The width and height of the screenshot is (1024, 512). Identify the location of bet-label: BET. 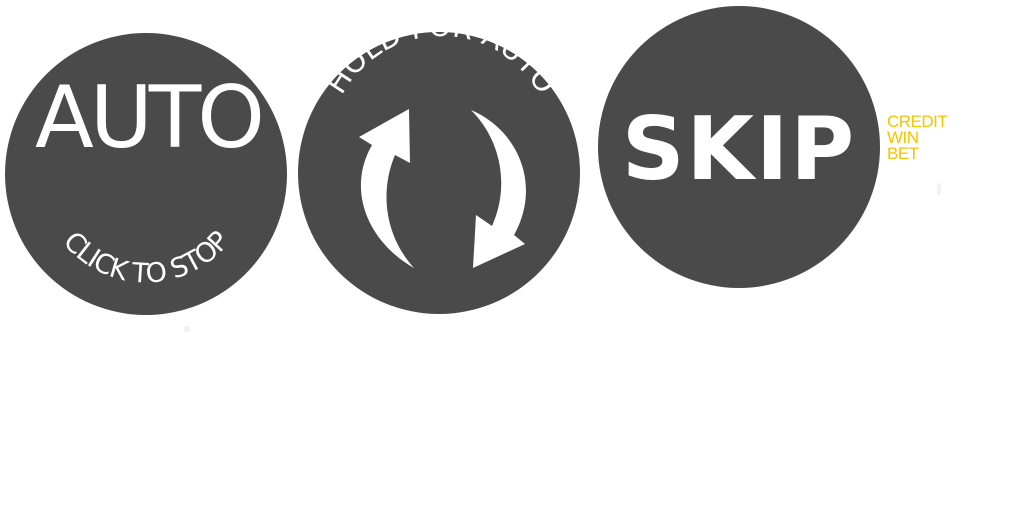
(903, 153).